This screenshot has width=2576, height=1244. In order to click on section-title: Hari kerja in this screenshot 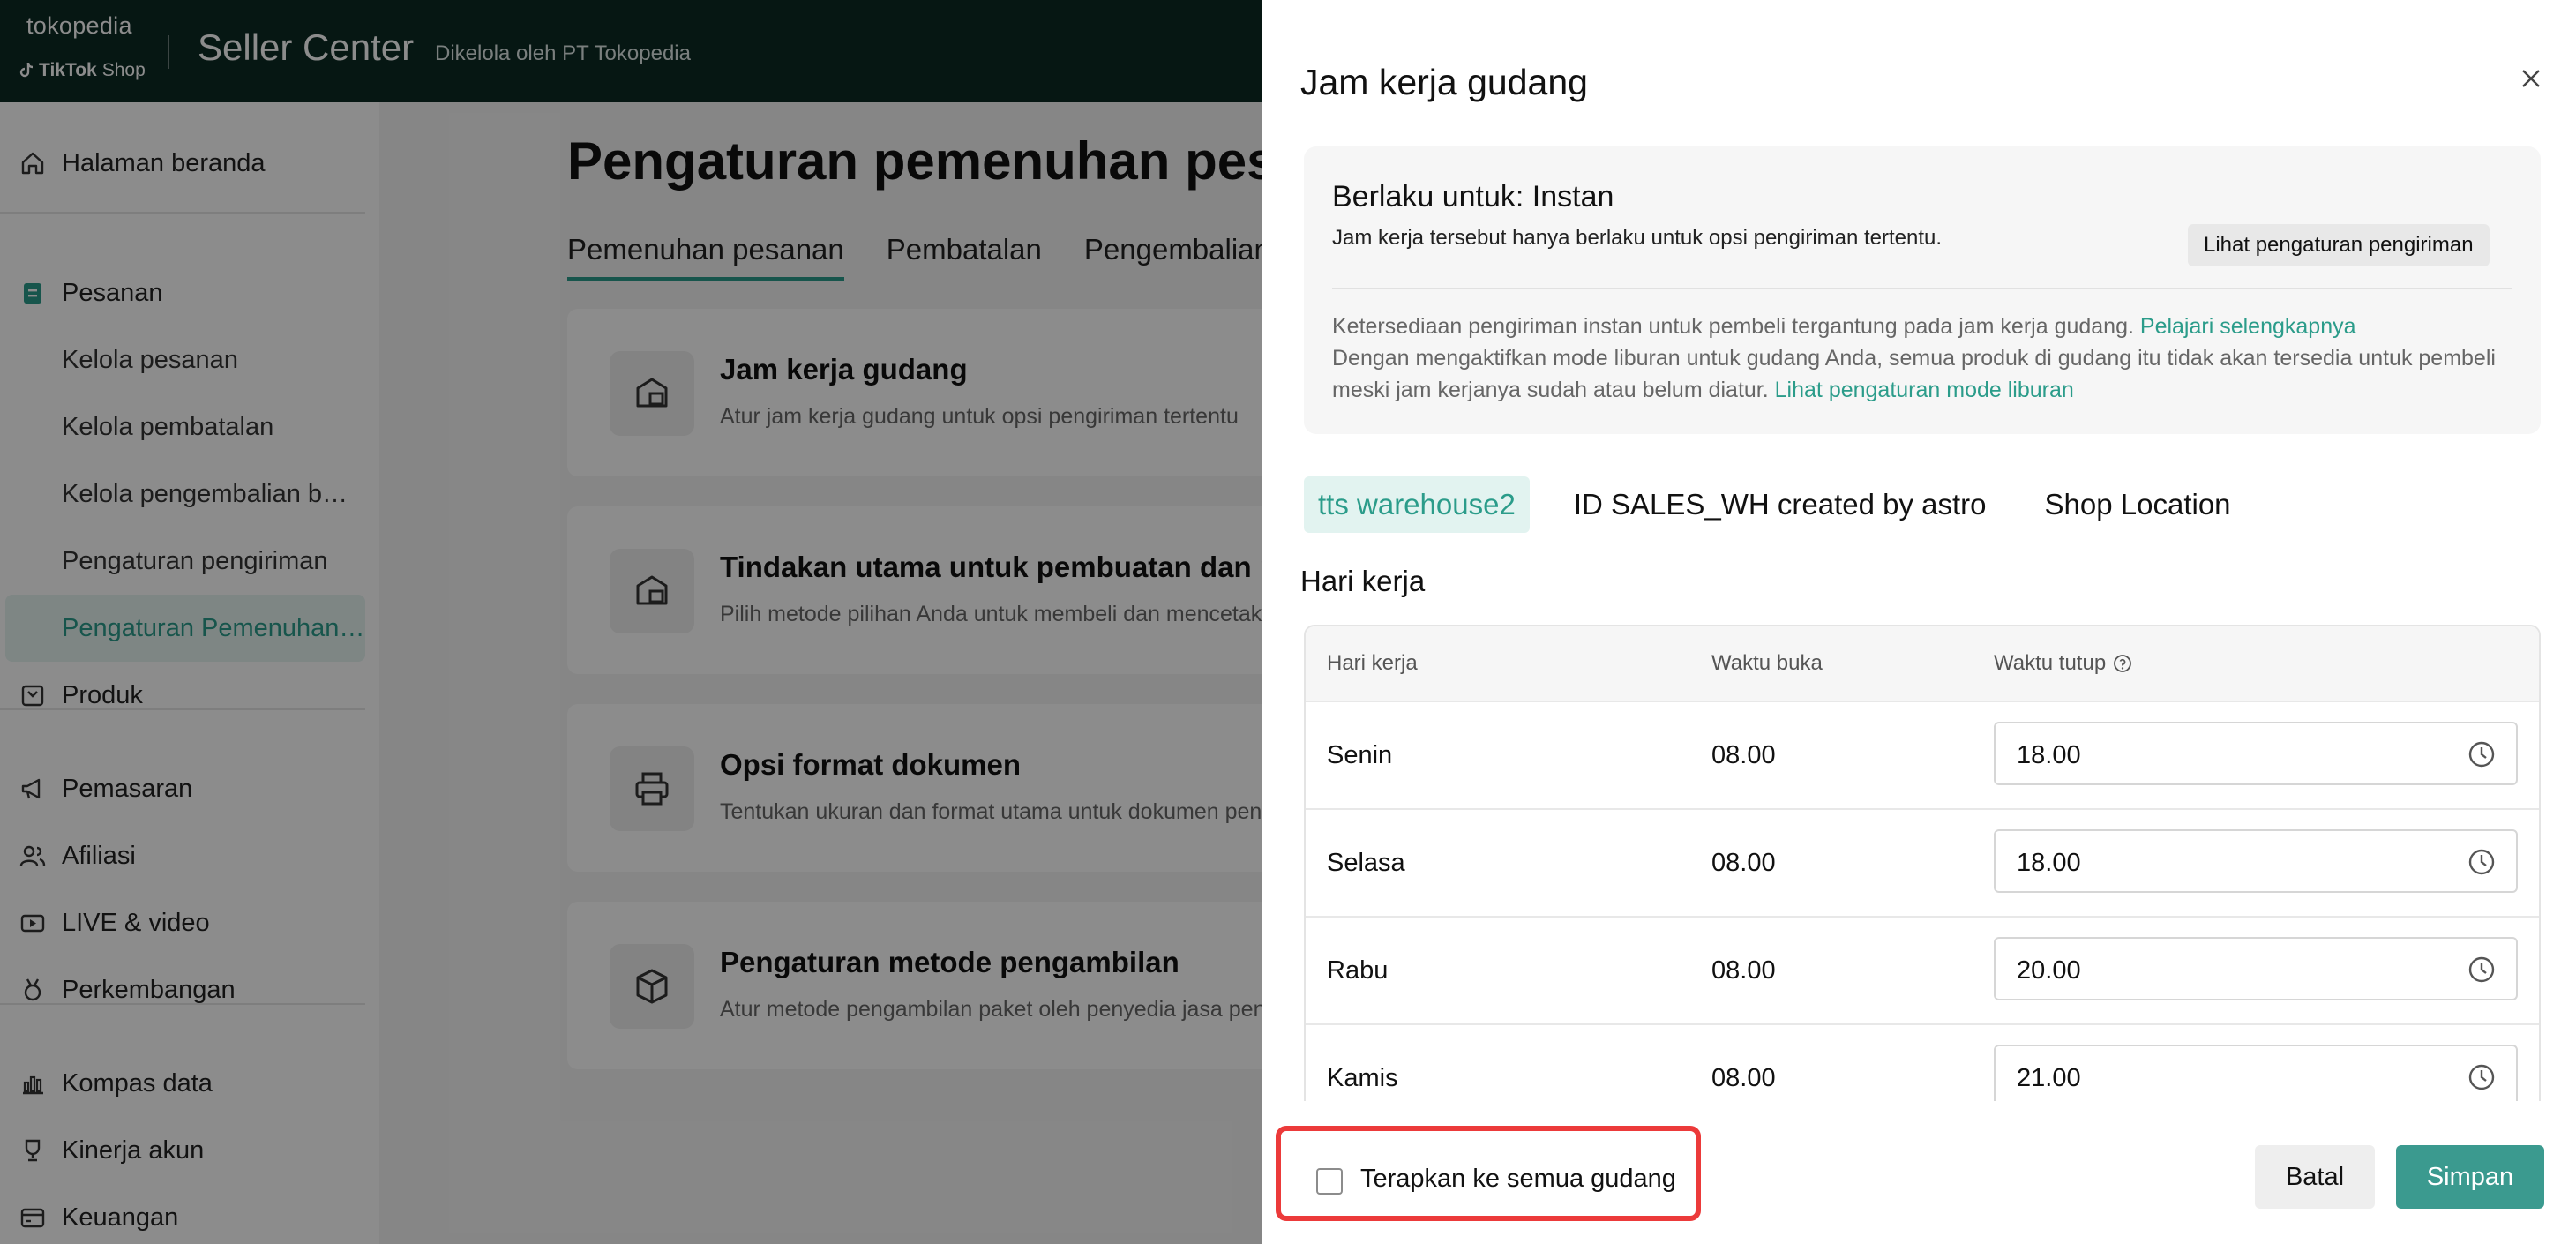, I will do `click(1363, 581)`.